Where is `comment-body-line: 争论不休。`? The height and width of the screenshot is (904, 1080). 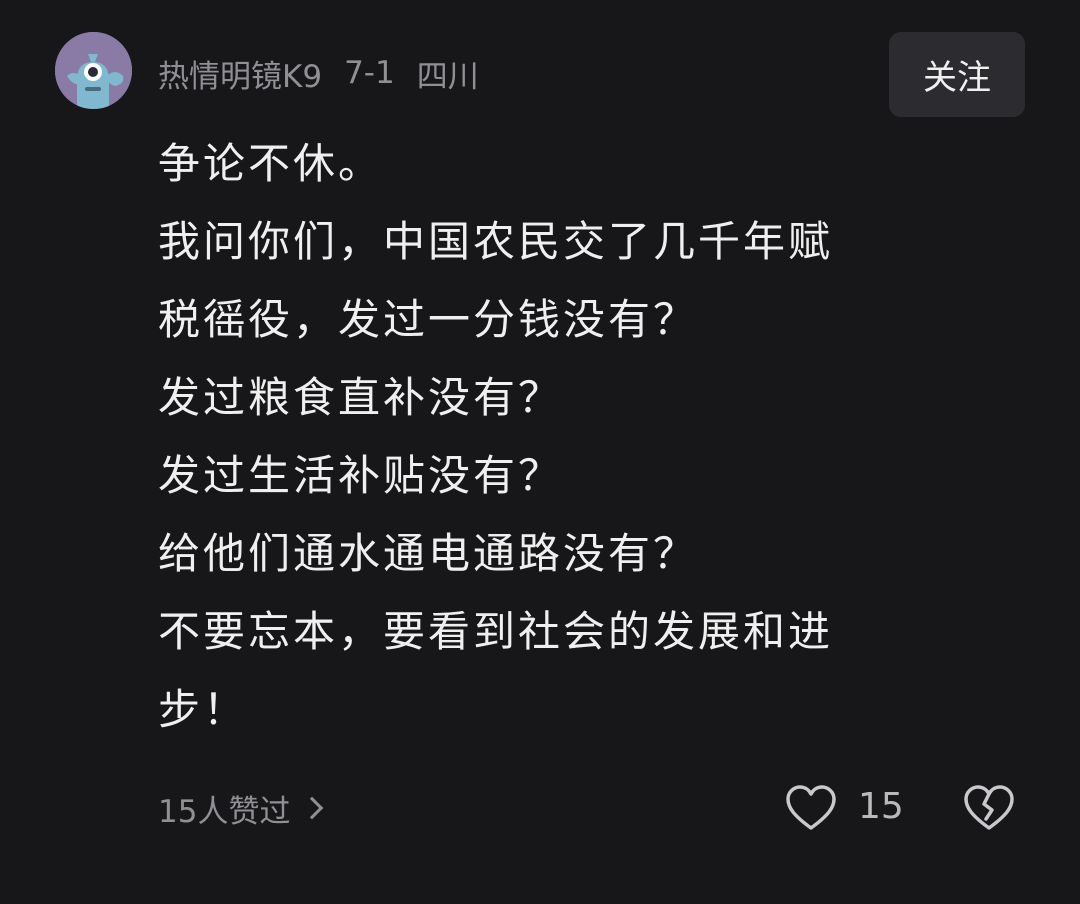
comment-body-line: 争论不休。 is located at coordinates (271, 163).